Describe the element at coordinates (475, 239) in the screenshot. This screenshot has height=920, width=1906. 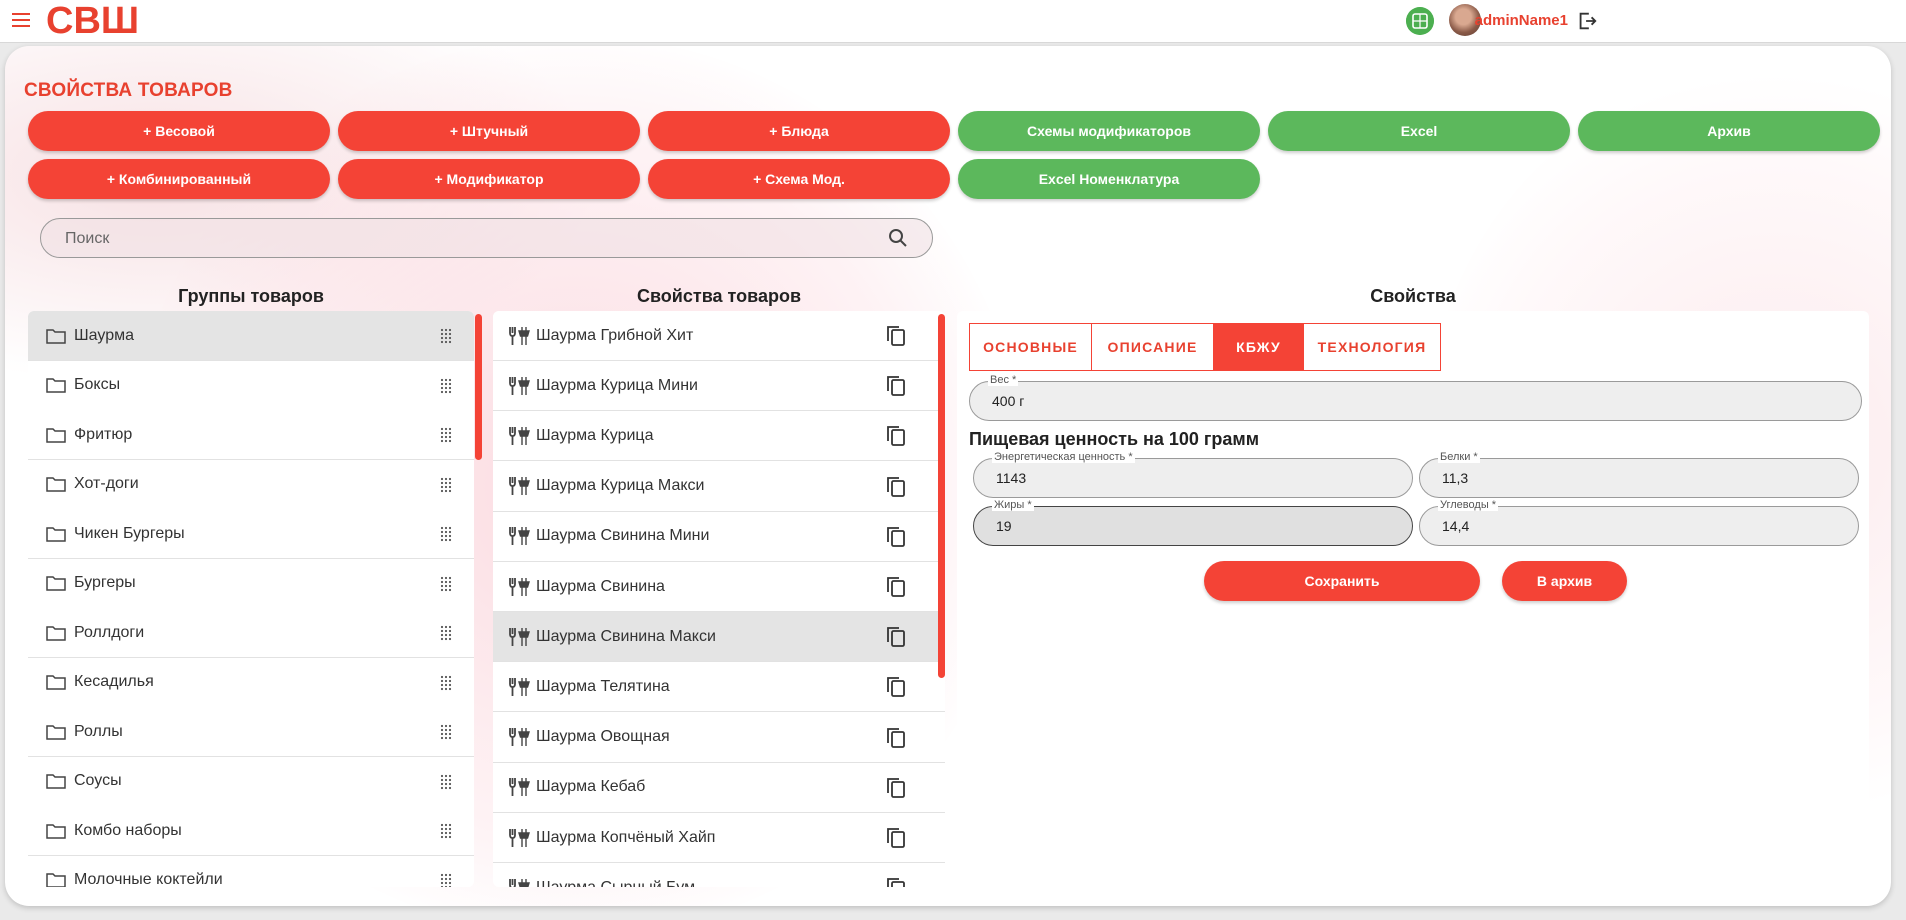
I see `search-input` at that location.